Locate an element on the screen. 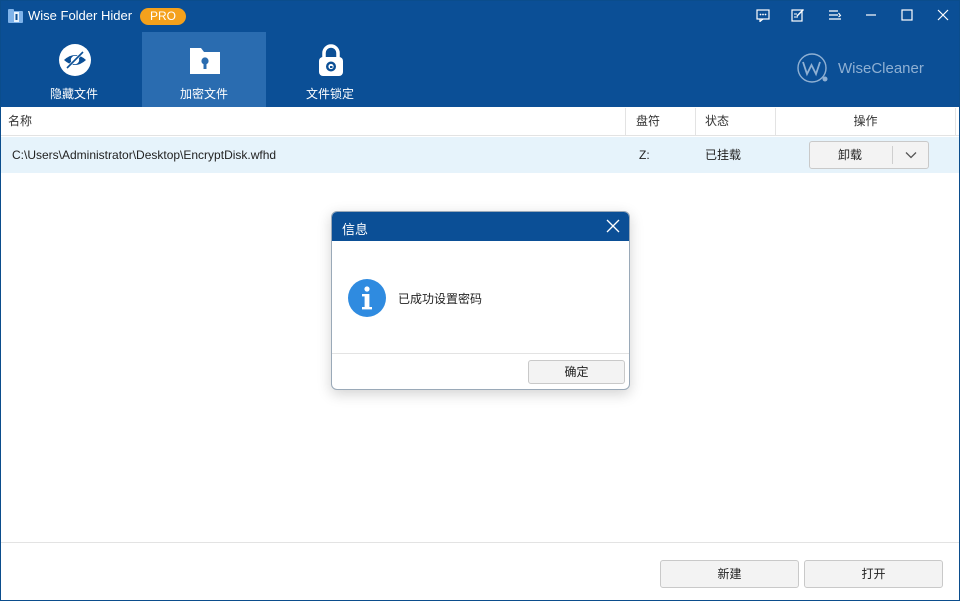 The height and width of the screenshot is (601, 960). open-button: 打开 is located at coordinates (873, 574).